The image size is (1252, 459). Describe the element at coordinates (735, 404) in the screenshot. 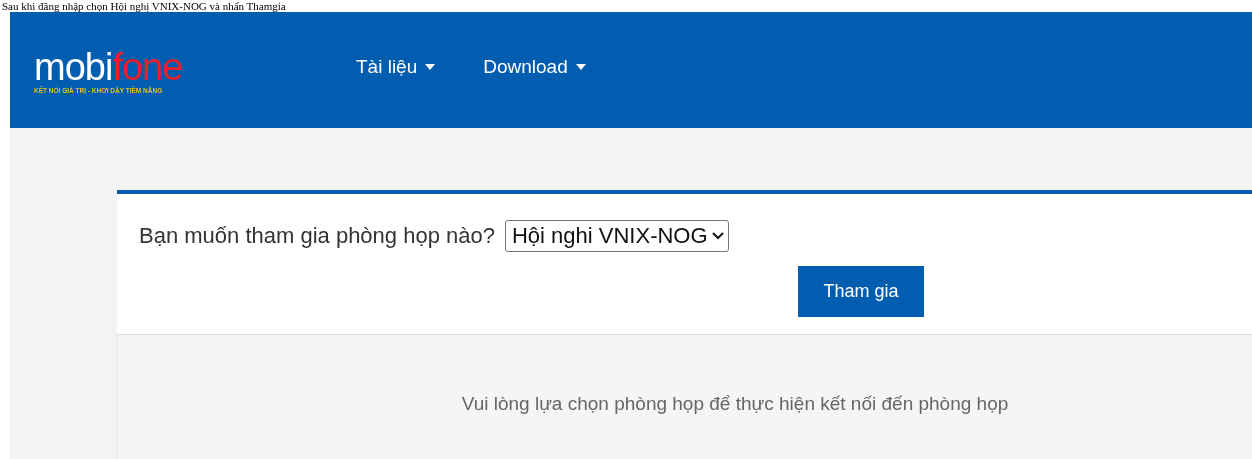

I see `instruction-message: Vui lòng lựa chọn phòng họp để thực hiện kết nối đến phòng họp` at that location.